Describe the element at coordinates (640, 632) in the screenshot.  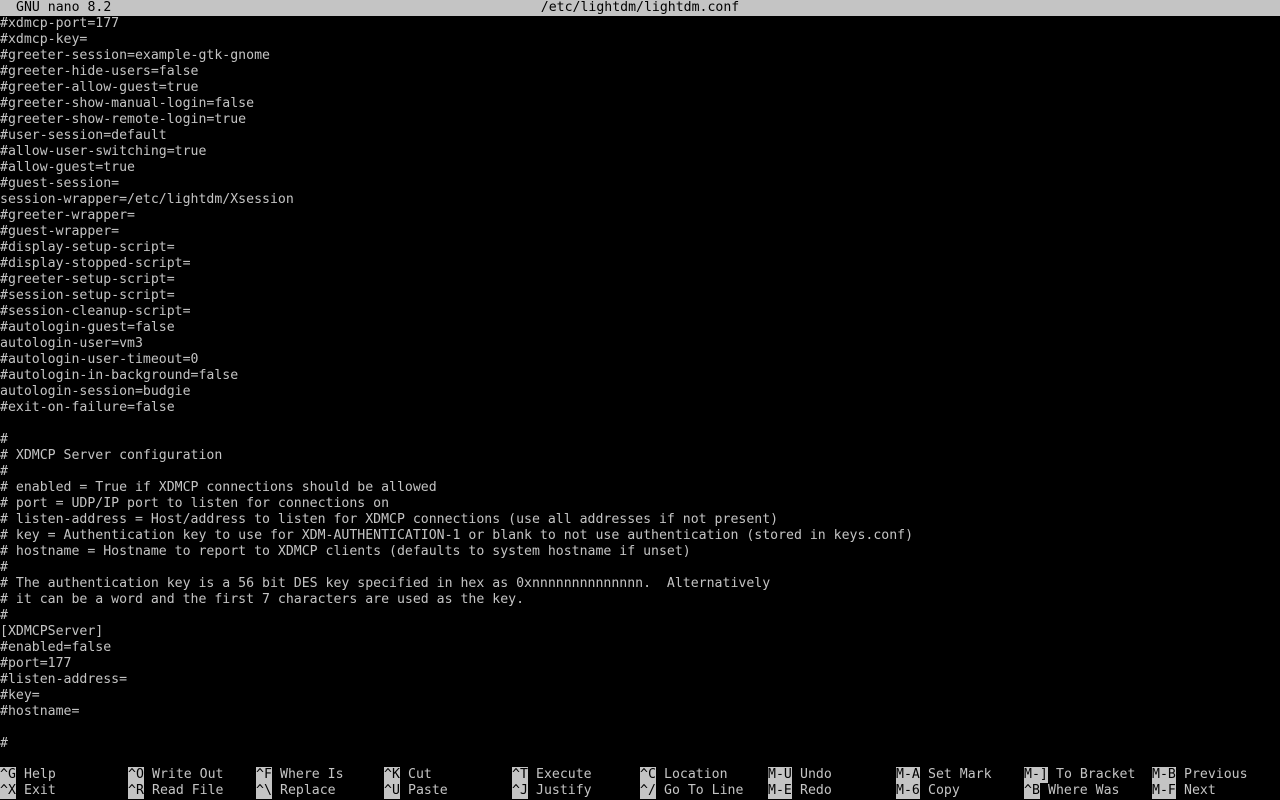
I see `editor-line: [XDMCPServer]` at that location.